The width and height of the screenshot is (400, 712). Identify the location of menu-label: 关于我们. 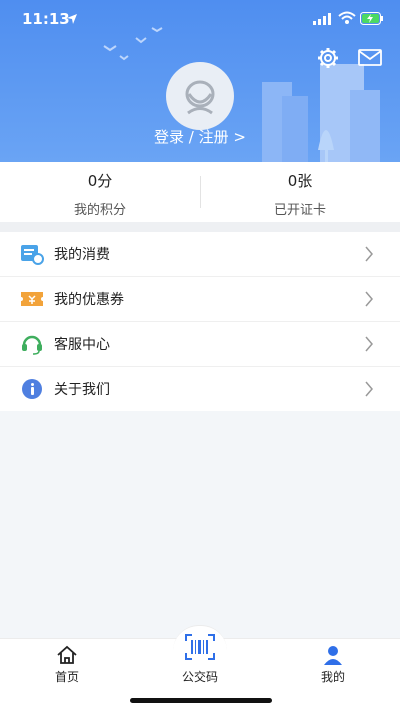
(82, 390).